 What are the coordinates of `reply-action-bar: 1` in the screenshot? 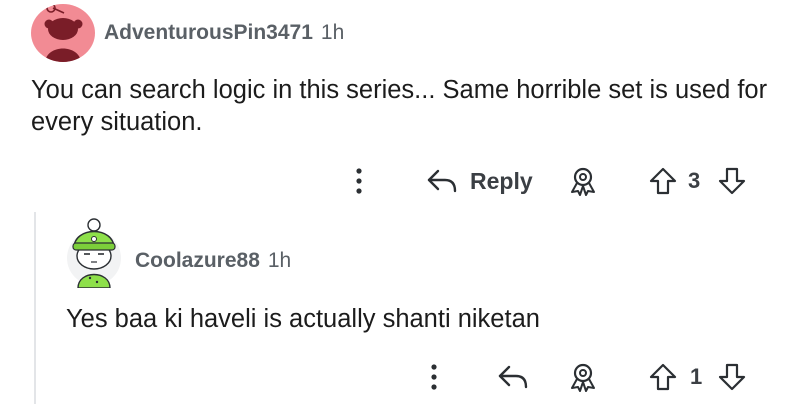 It's located at (400, 377).